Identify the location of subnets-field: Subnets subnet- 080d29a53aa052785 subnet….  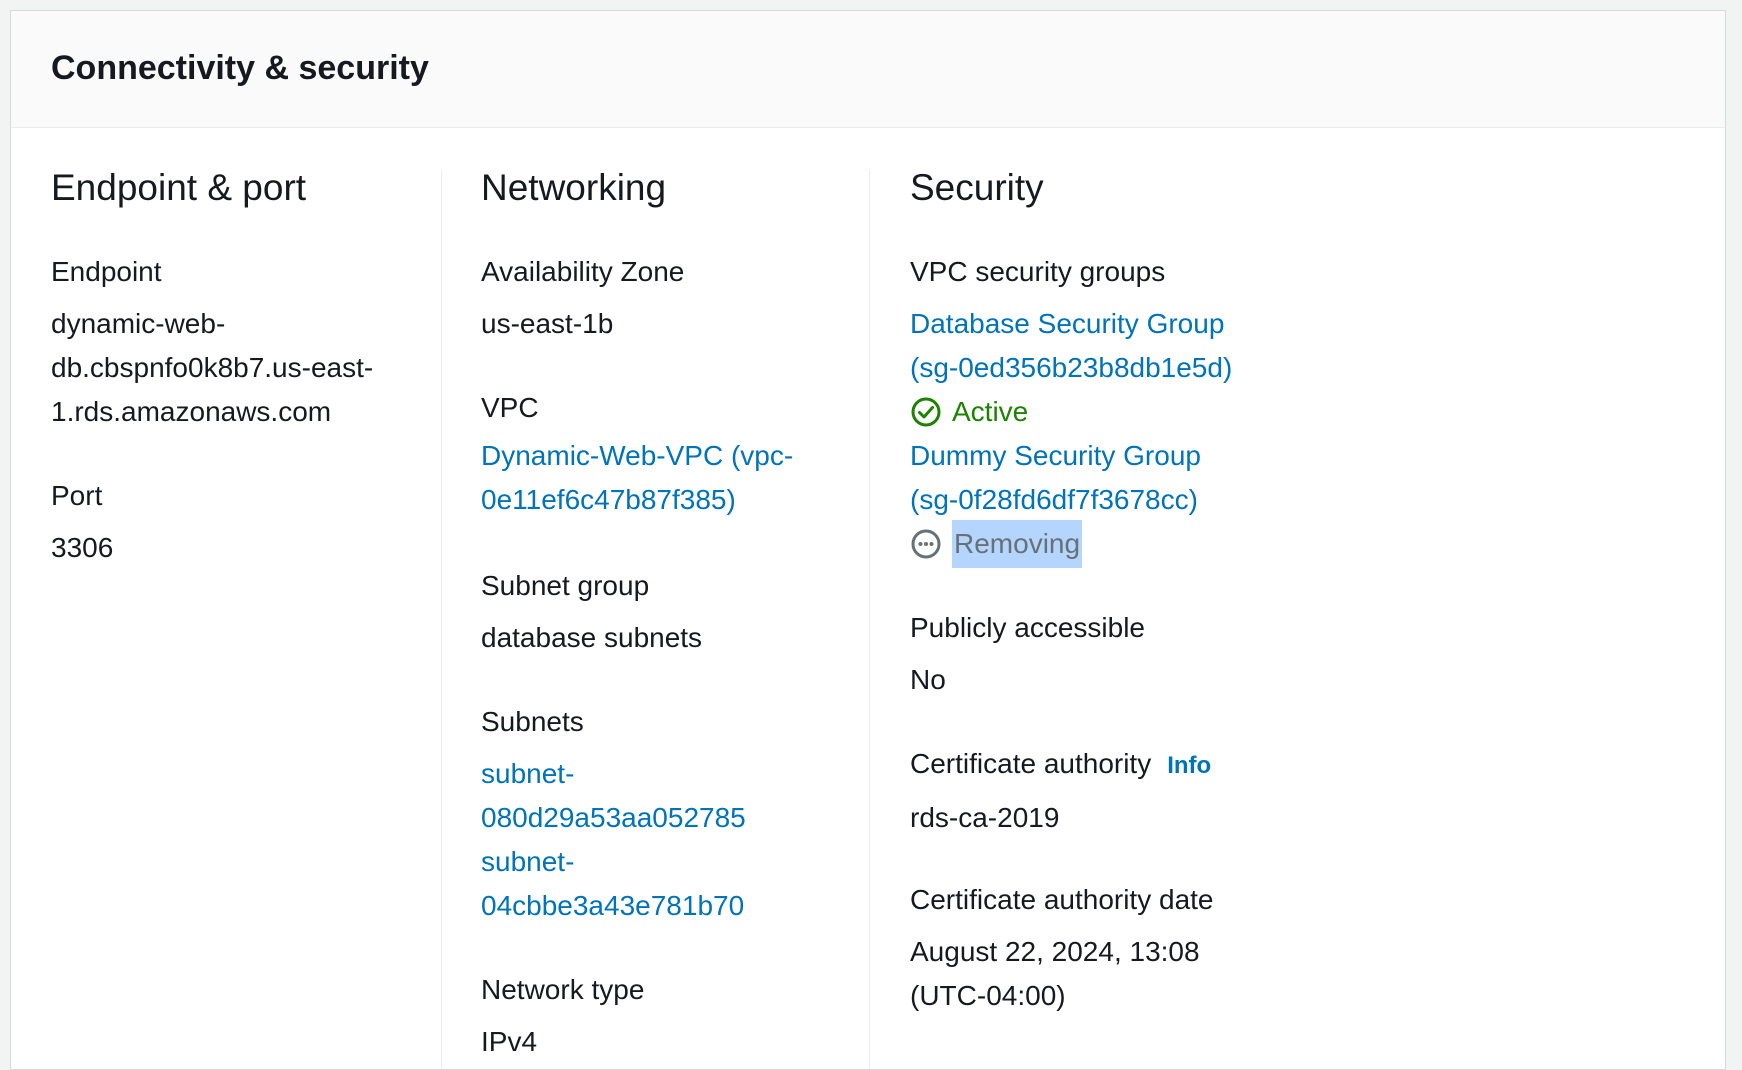
(613, 814).